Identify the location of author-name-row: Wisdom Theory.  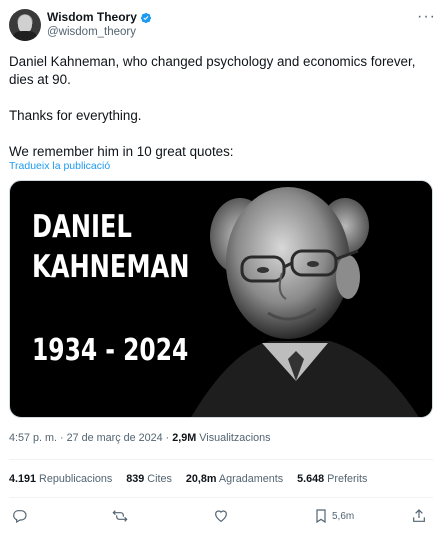
(99, 17).